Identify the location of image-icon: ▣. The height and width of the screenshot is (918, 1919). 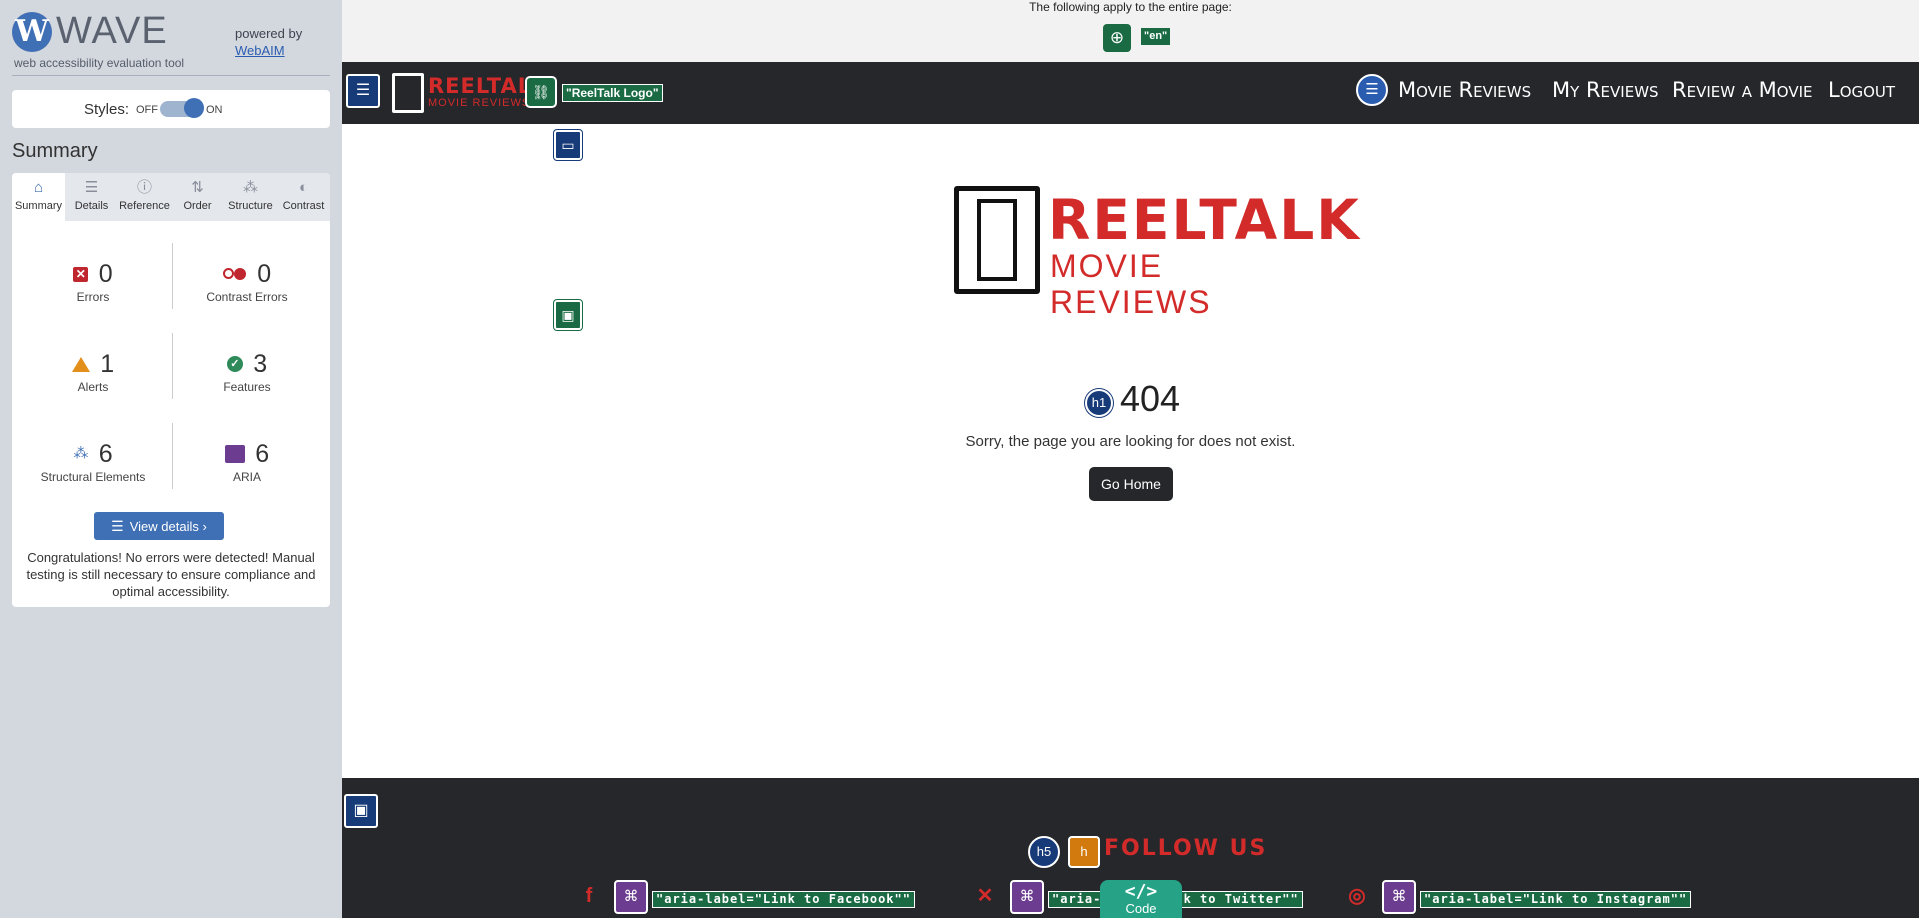
(568, 315).